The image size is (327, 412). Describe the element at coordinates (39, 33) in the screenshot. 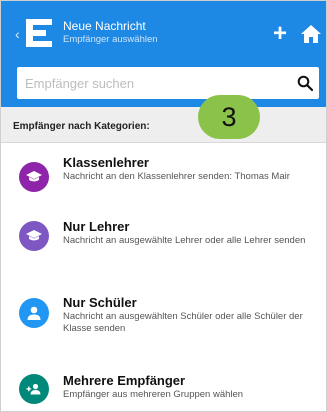

I see `app-logo-icon` at that location.